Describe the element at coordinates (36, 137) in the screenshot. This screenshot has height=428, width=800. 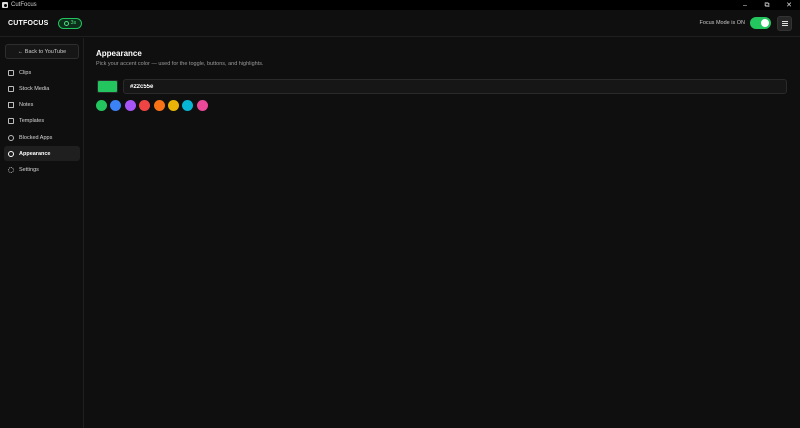
I see `sidebar-item-label: Blocked Apps` at that location.